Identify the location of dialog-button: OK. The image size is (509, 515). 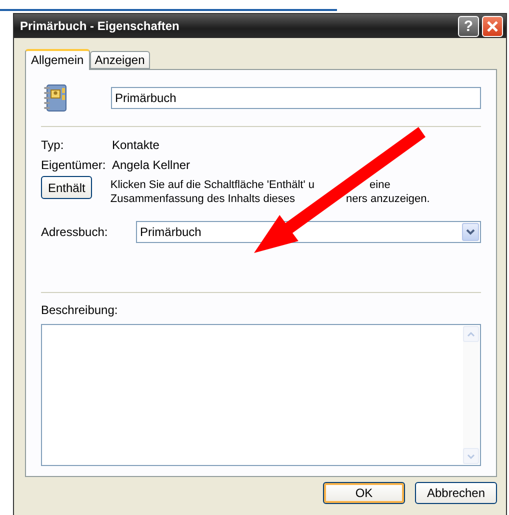
(364, 493).